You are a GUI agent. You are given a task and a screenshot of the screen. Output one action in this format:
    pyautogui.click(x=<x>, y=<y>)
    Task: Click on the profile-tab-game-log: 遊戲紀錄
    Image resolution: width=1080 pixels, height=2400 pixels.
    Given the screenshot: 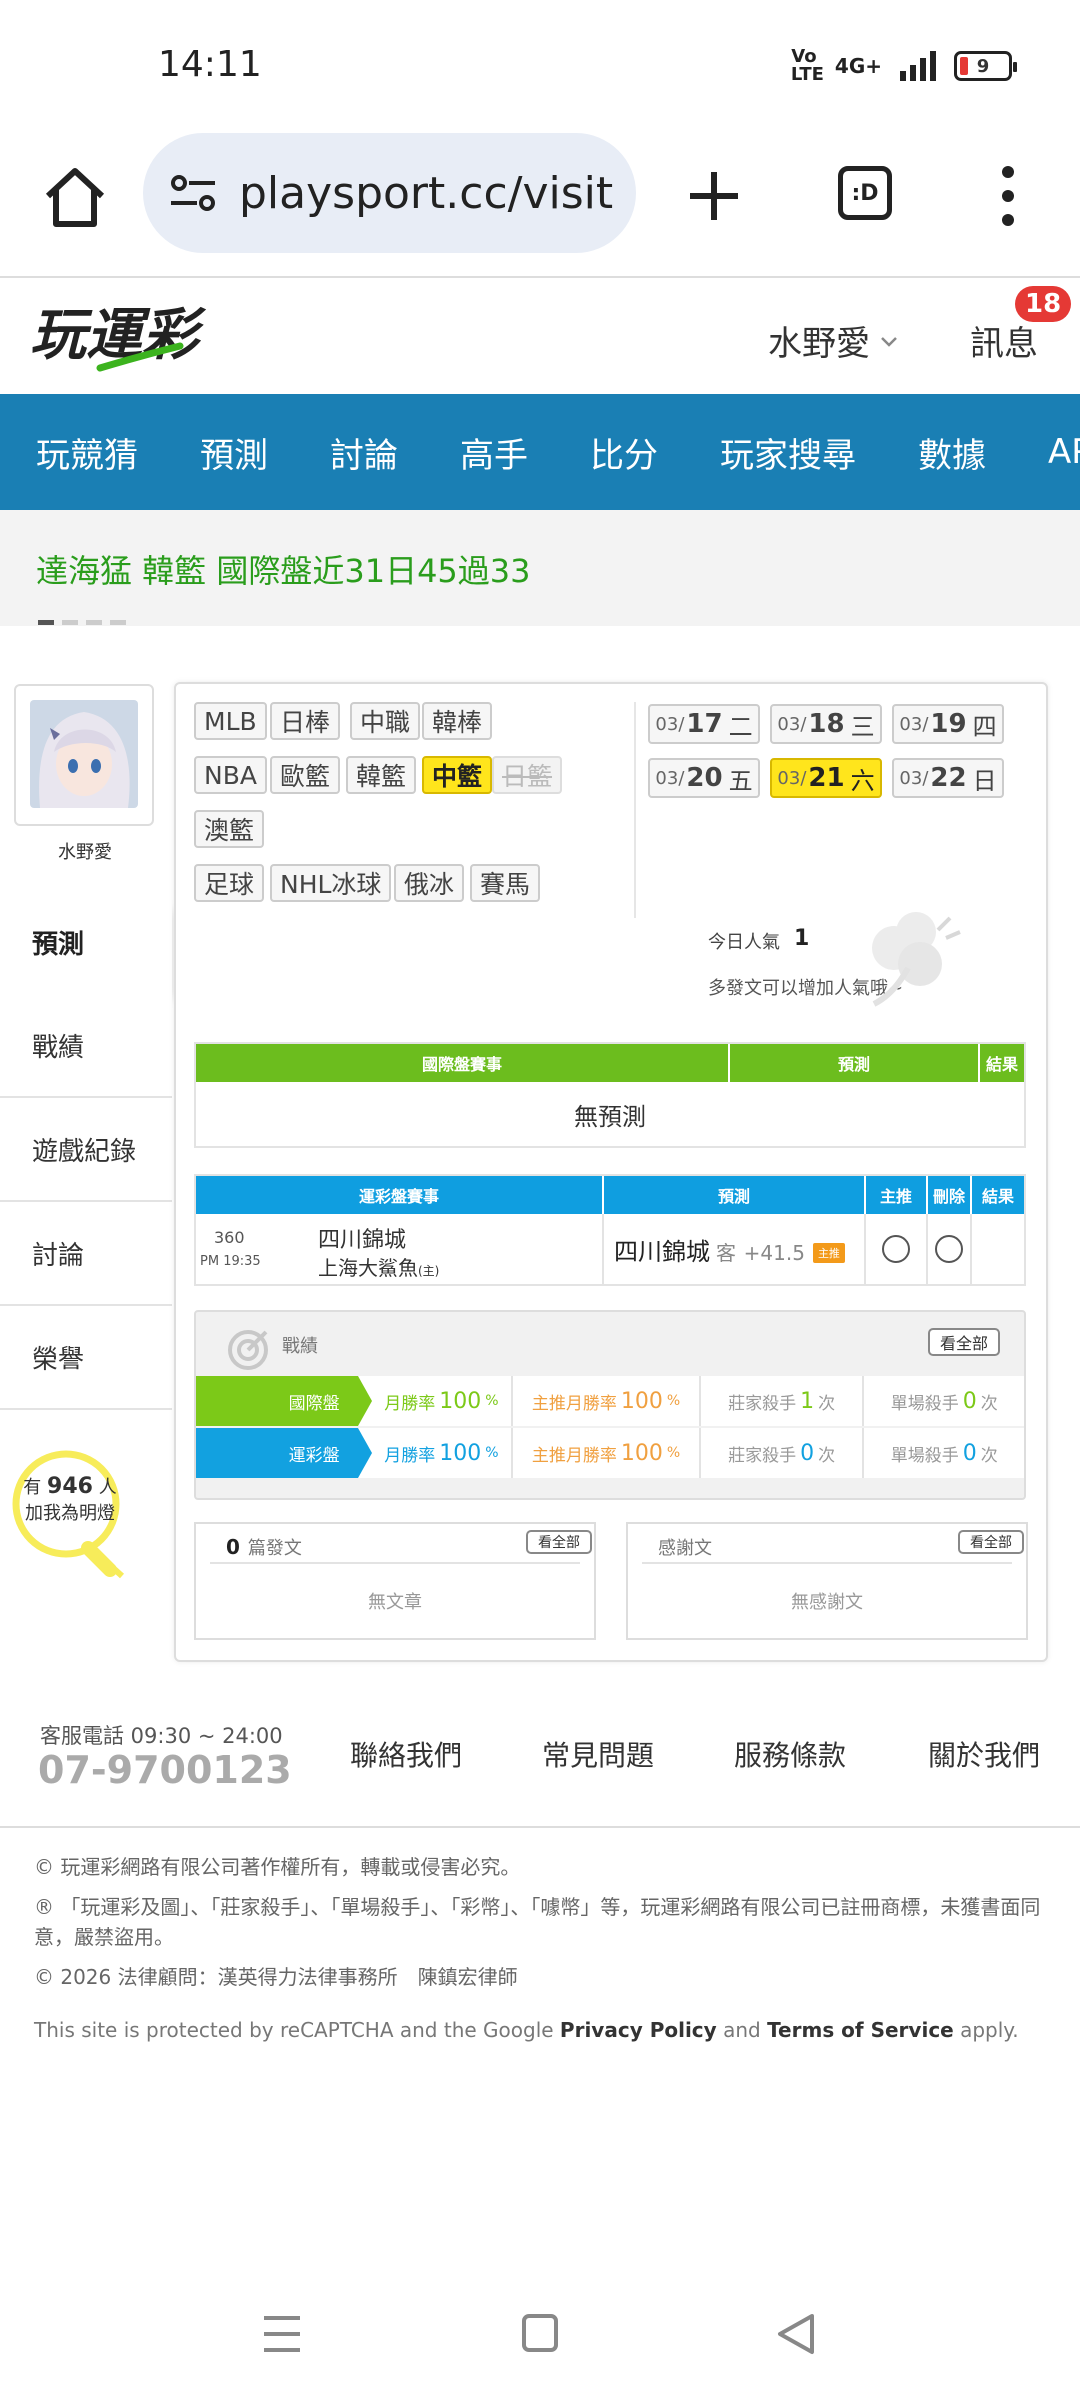 What is the action you would take?
    pyautogui.click(x=86, y=1150)
    